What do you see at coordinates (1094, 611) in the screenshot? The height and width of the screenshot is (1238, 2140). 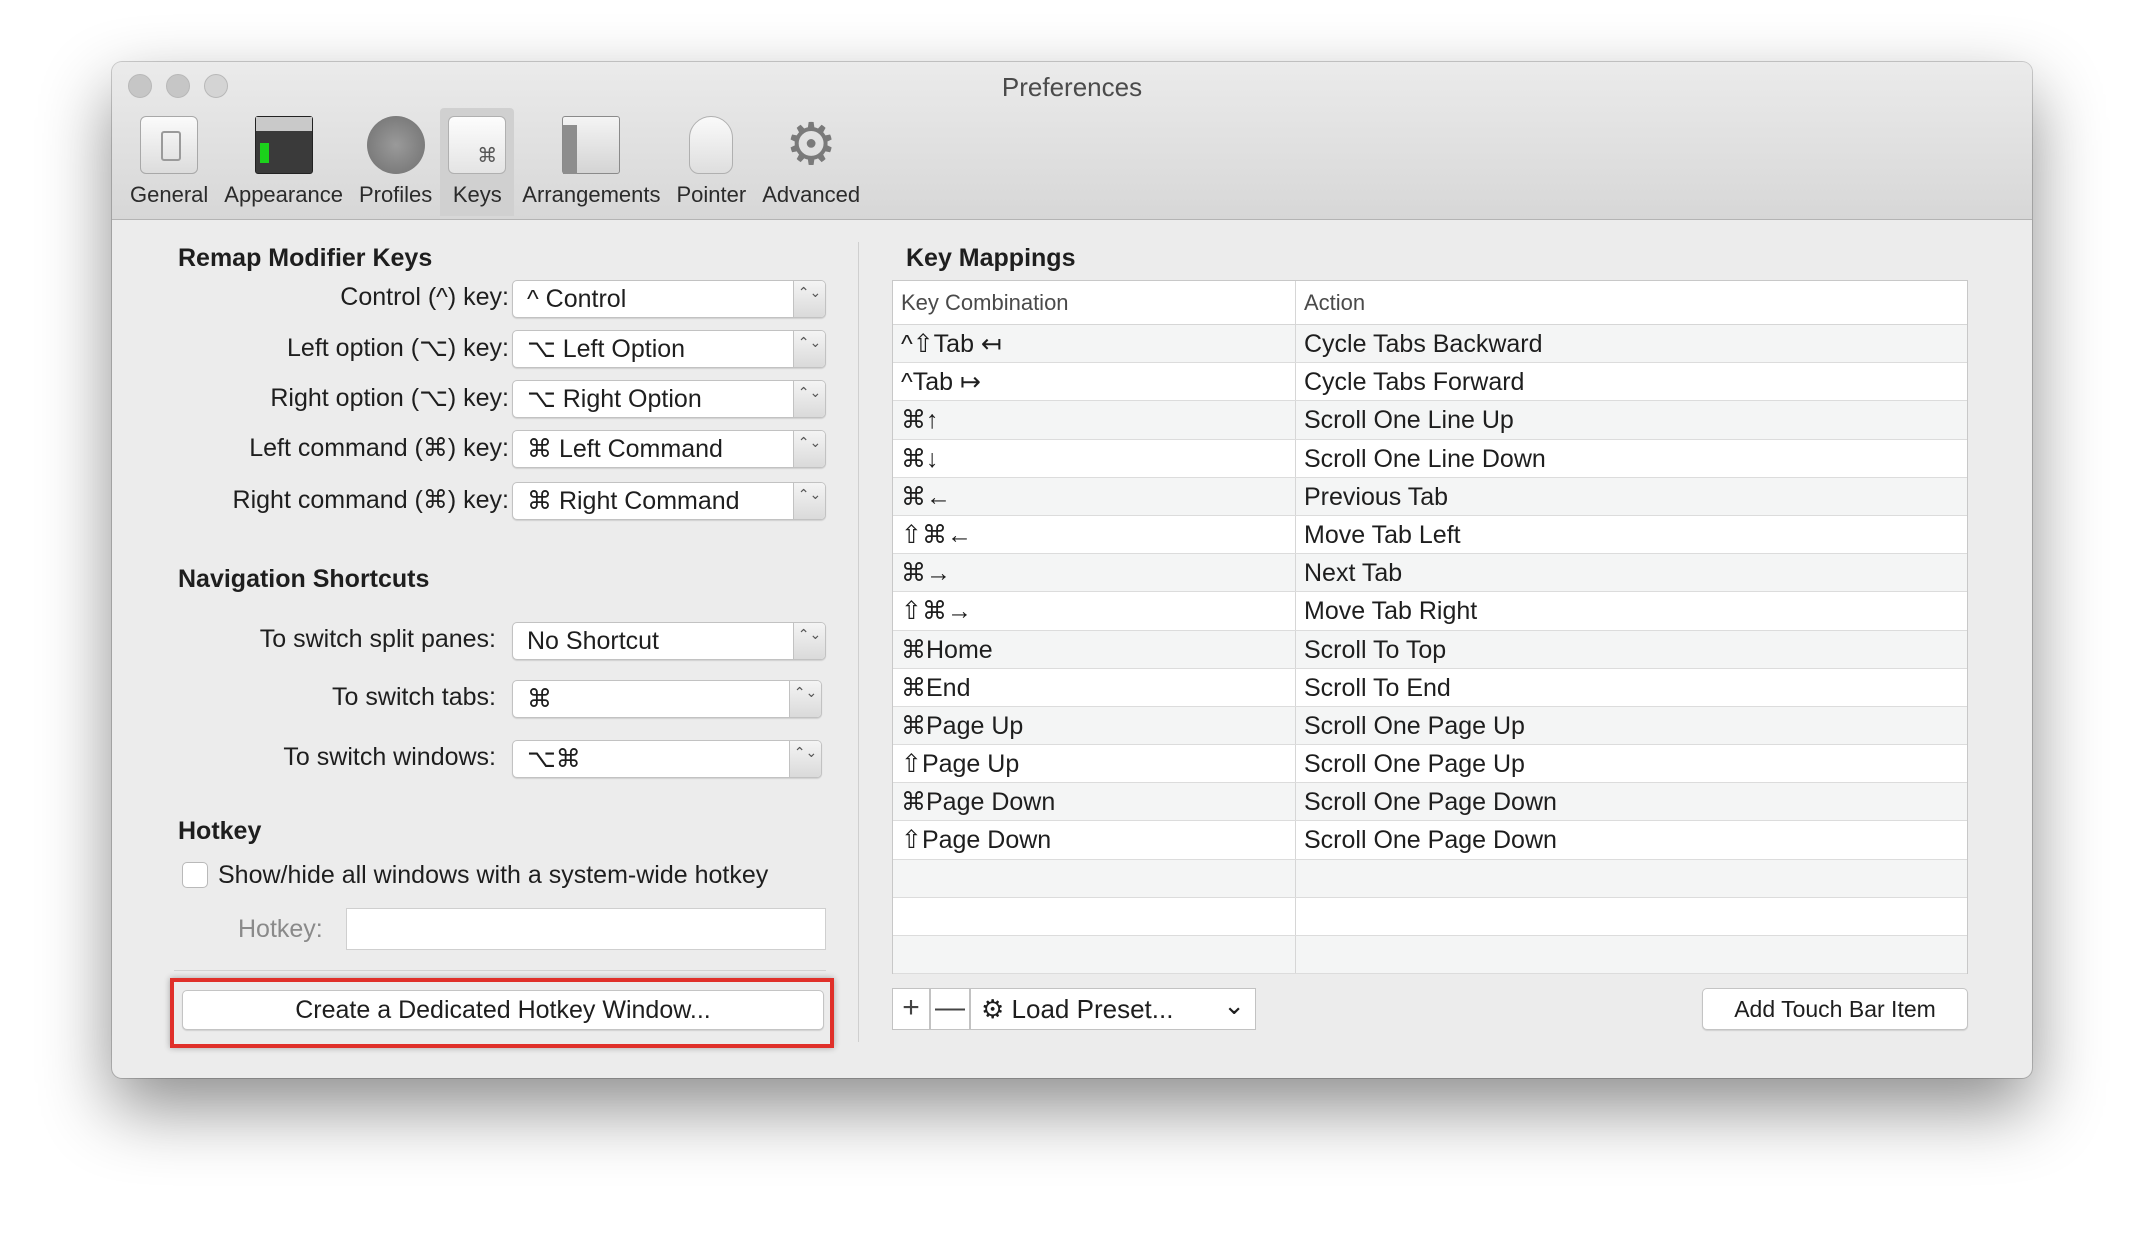 I see `key-combination-cell: ⇧⌘→` at bounding box center [1094, 611].